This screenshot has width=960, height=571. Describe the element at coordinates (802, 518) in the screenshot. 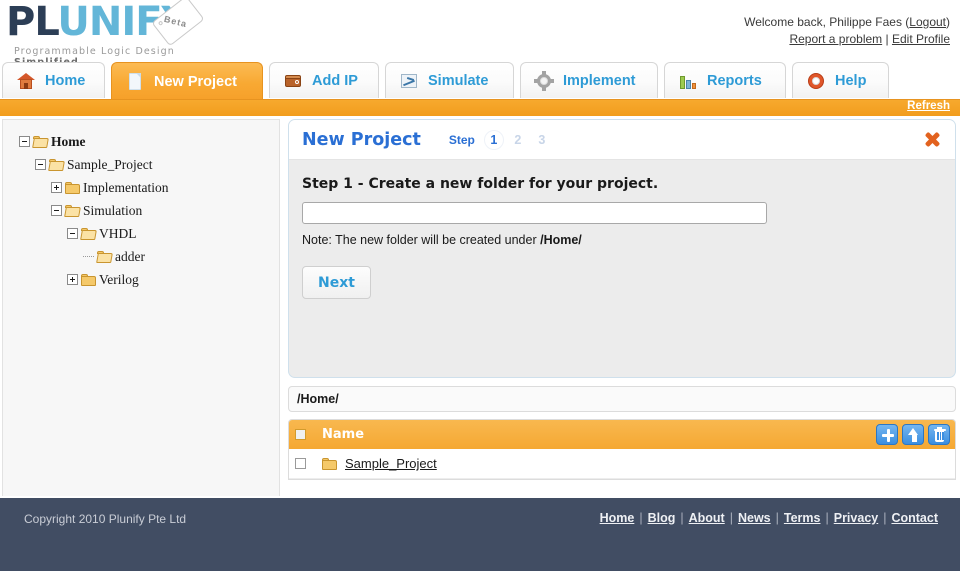

I see `footer-link-terms: Terms` at that location.